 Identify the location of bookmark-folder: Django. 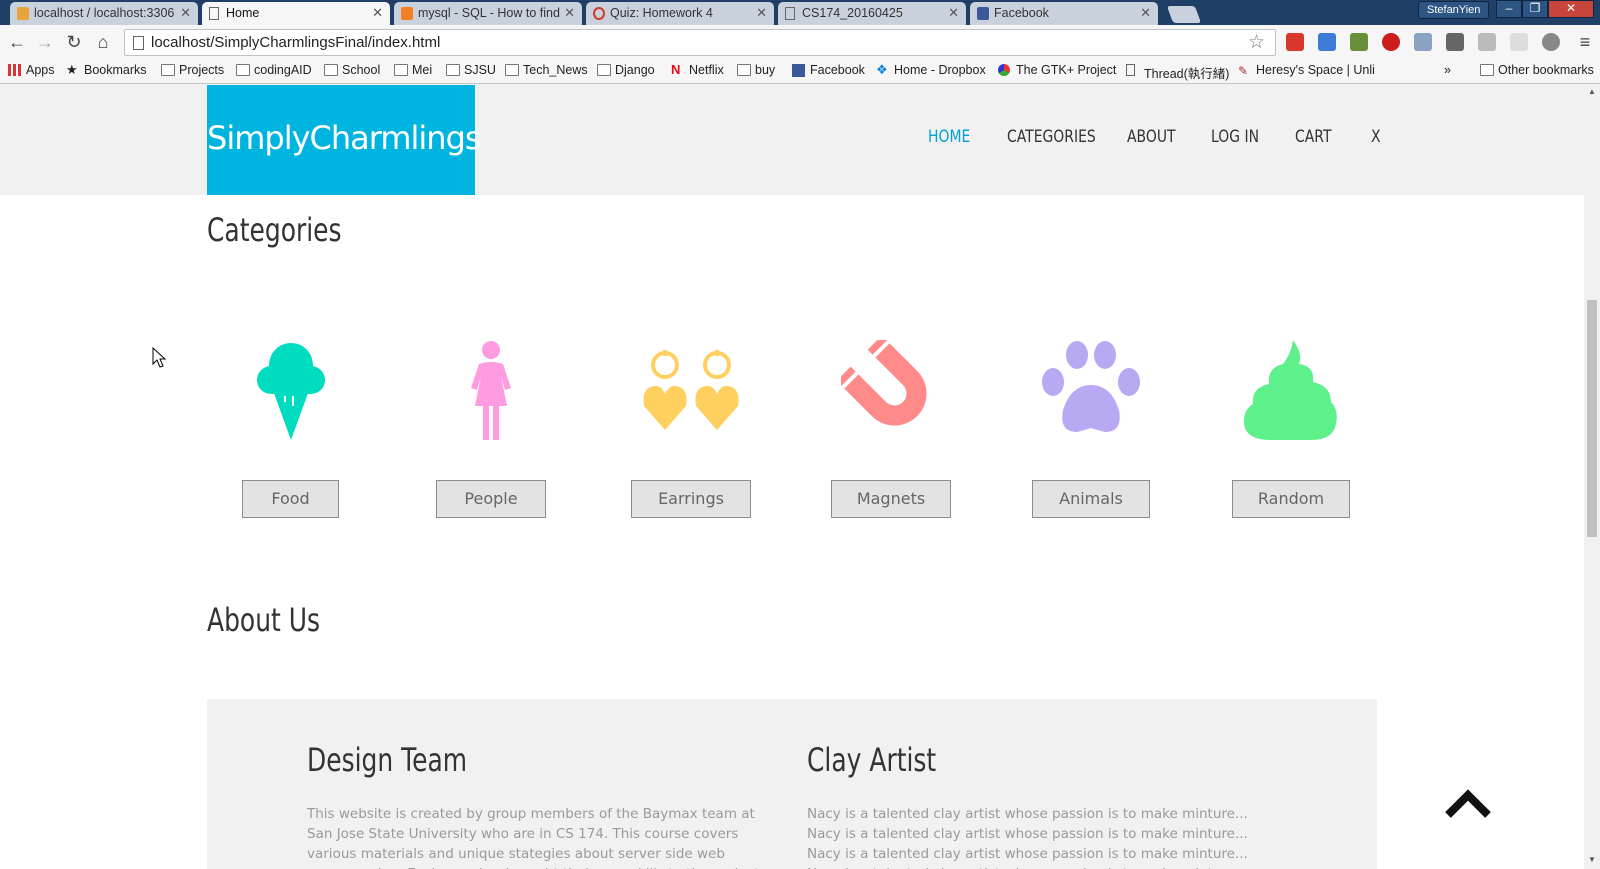
(626, 70).